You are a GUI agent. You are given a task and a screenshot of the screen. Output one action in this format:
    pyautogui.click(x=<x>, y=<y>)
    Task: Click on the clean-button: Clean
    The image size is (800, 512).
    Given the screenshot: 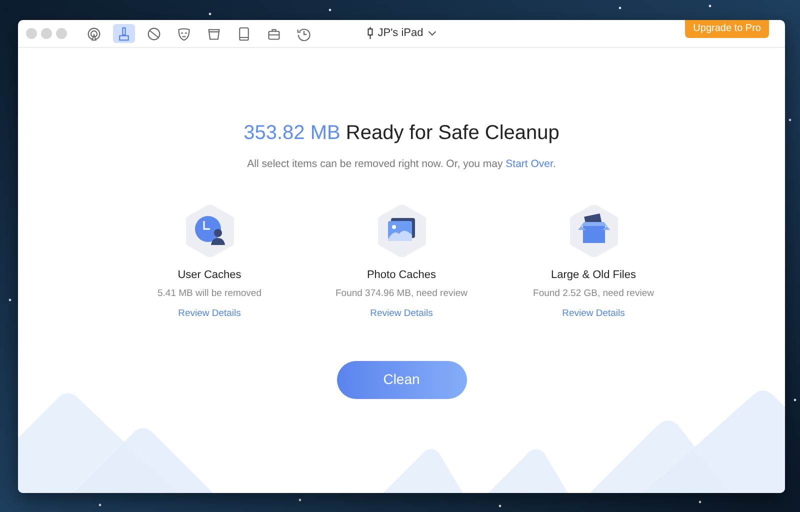 What is the action you would take?
    pyautogui.click(x=401, y=379)
    